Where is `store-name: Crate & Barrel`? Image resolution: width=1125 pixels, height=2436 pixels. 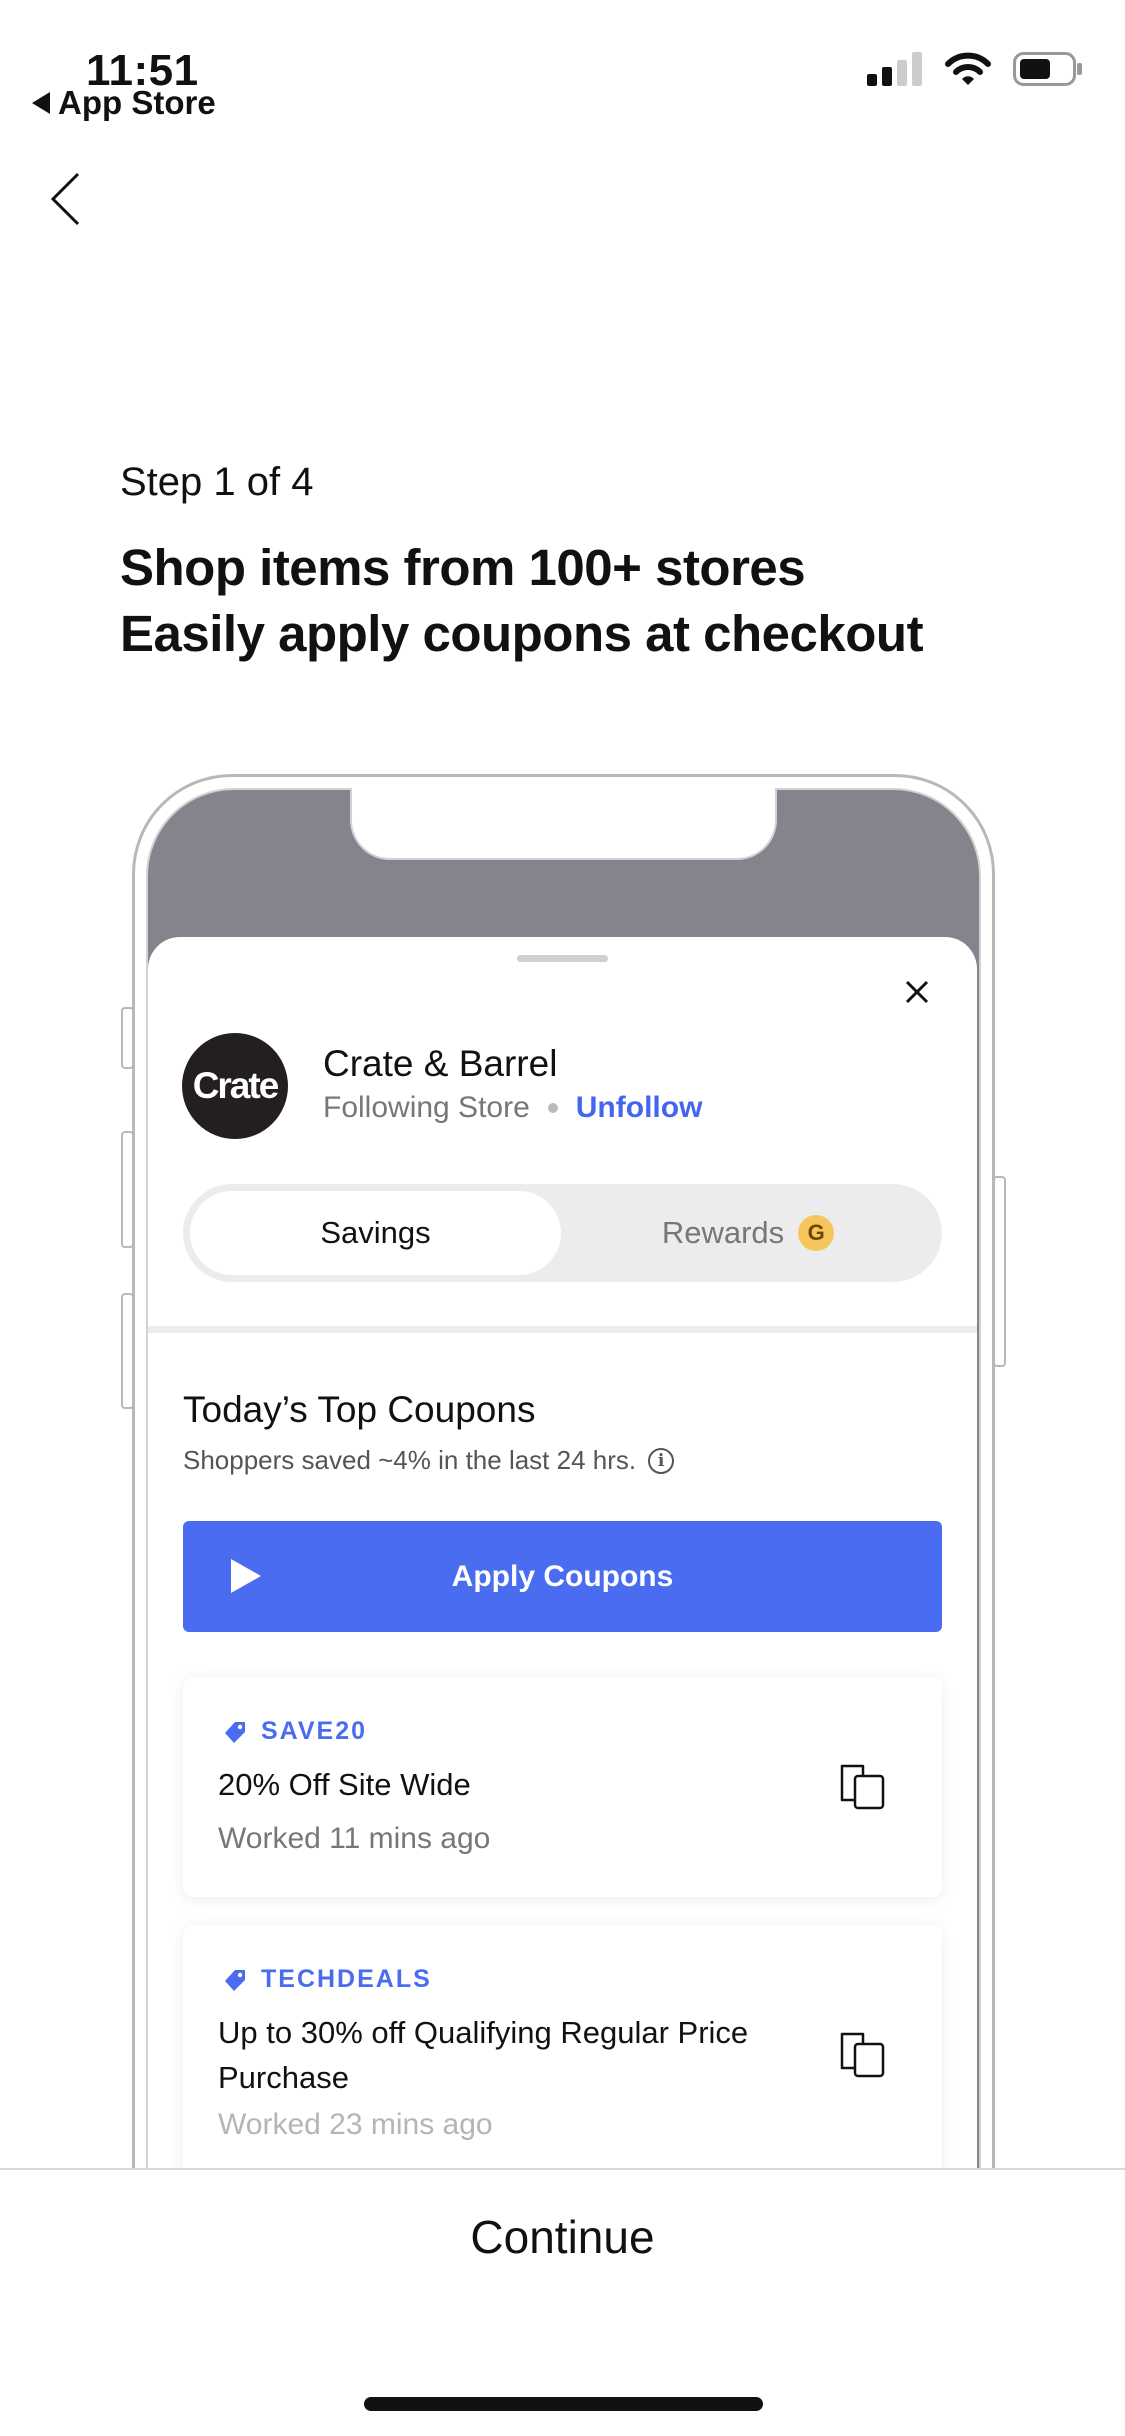 store-name: Crate & Barrel is located at coordinates (440, 1063).